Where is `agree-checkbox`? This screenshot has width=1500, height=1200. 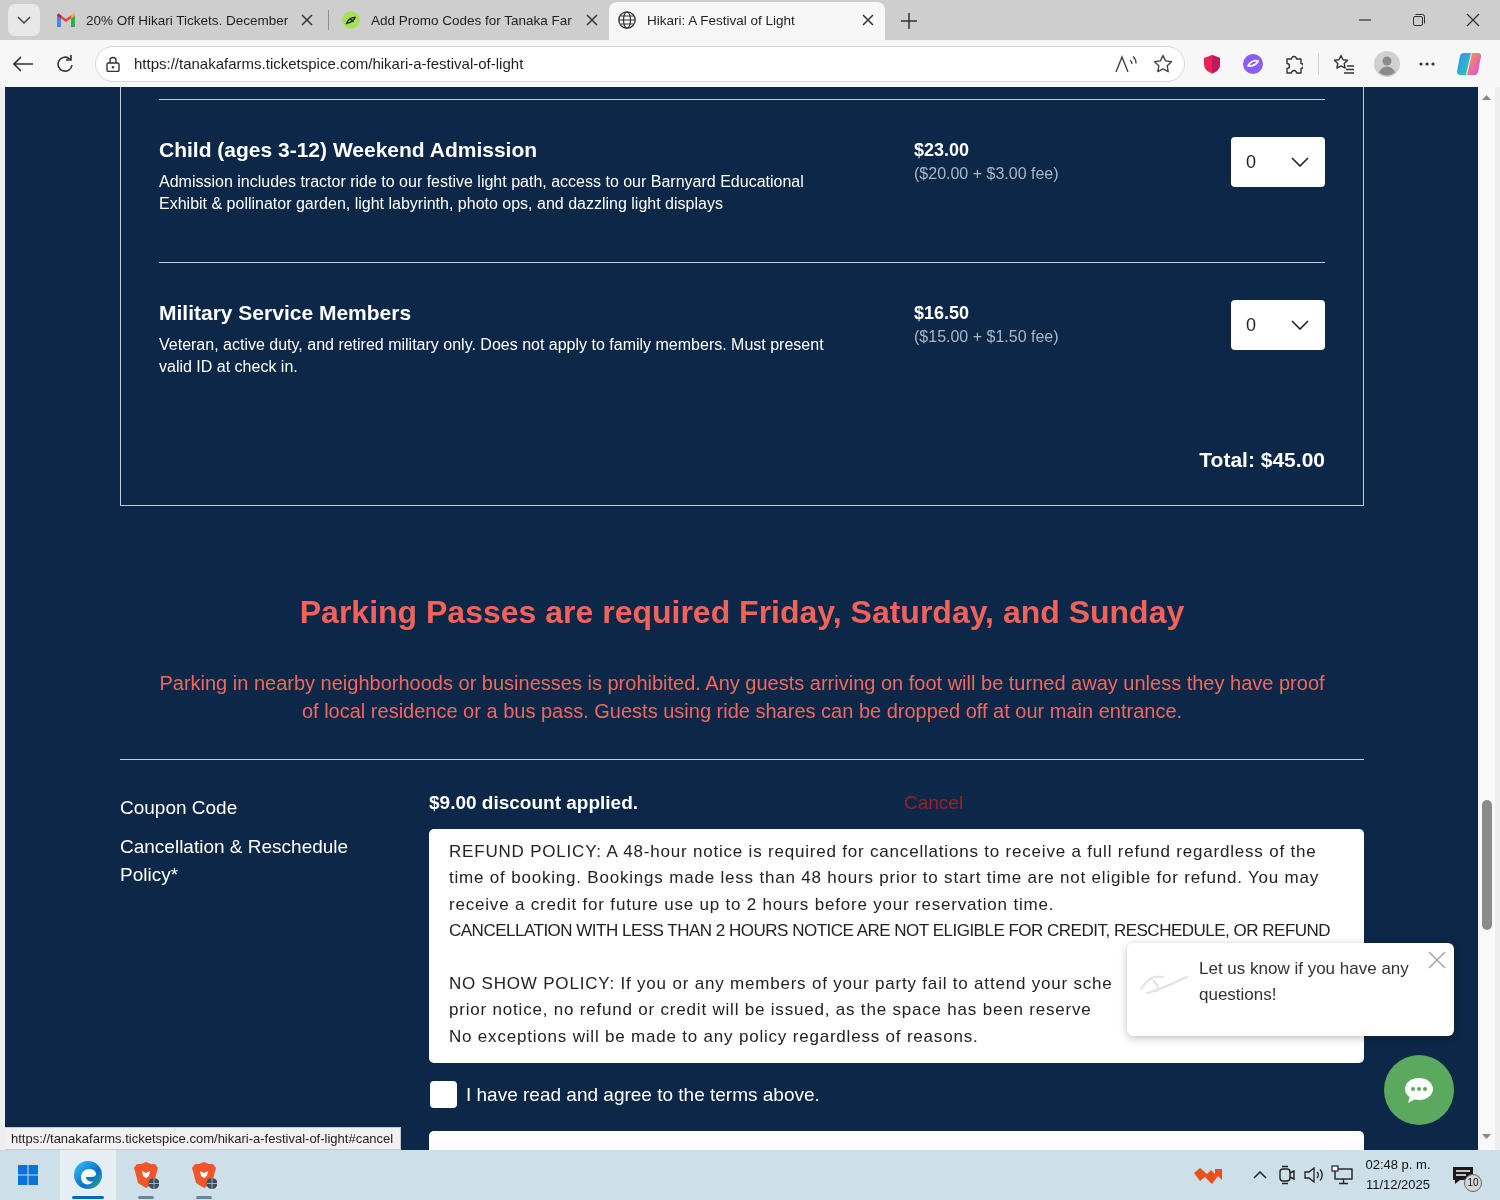
agree-checkbox is located at coordinates (443, 1095).